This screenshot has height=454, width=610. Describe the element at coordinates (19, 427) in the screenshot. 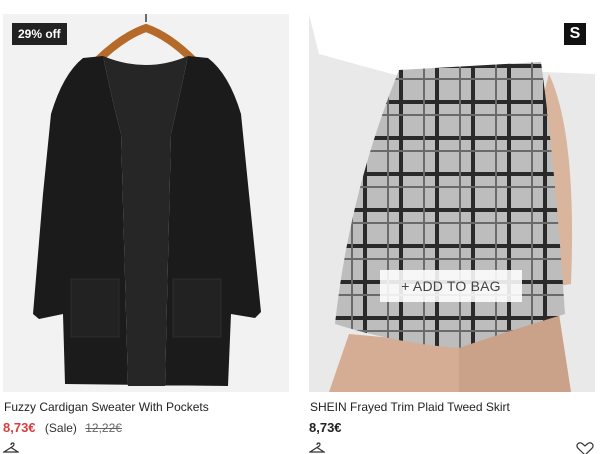

I see `sale-price: 8,73€` at that location.